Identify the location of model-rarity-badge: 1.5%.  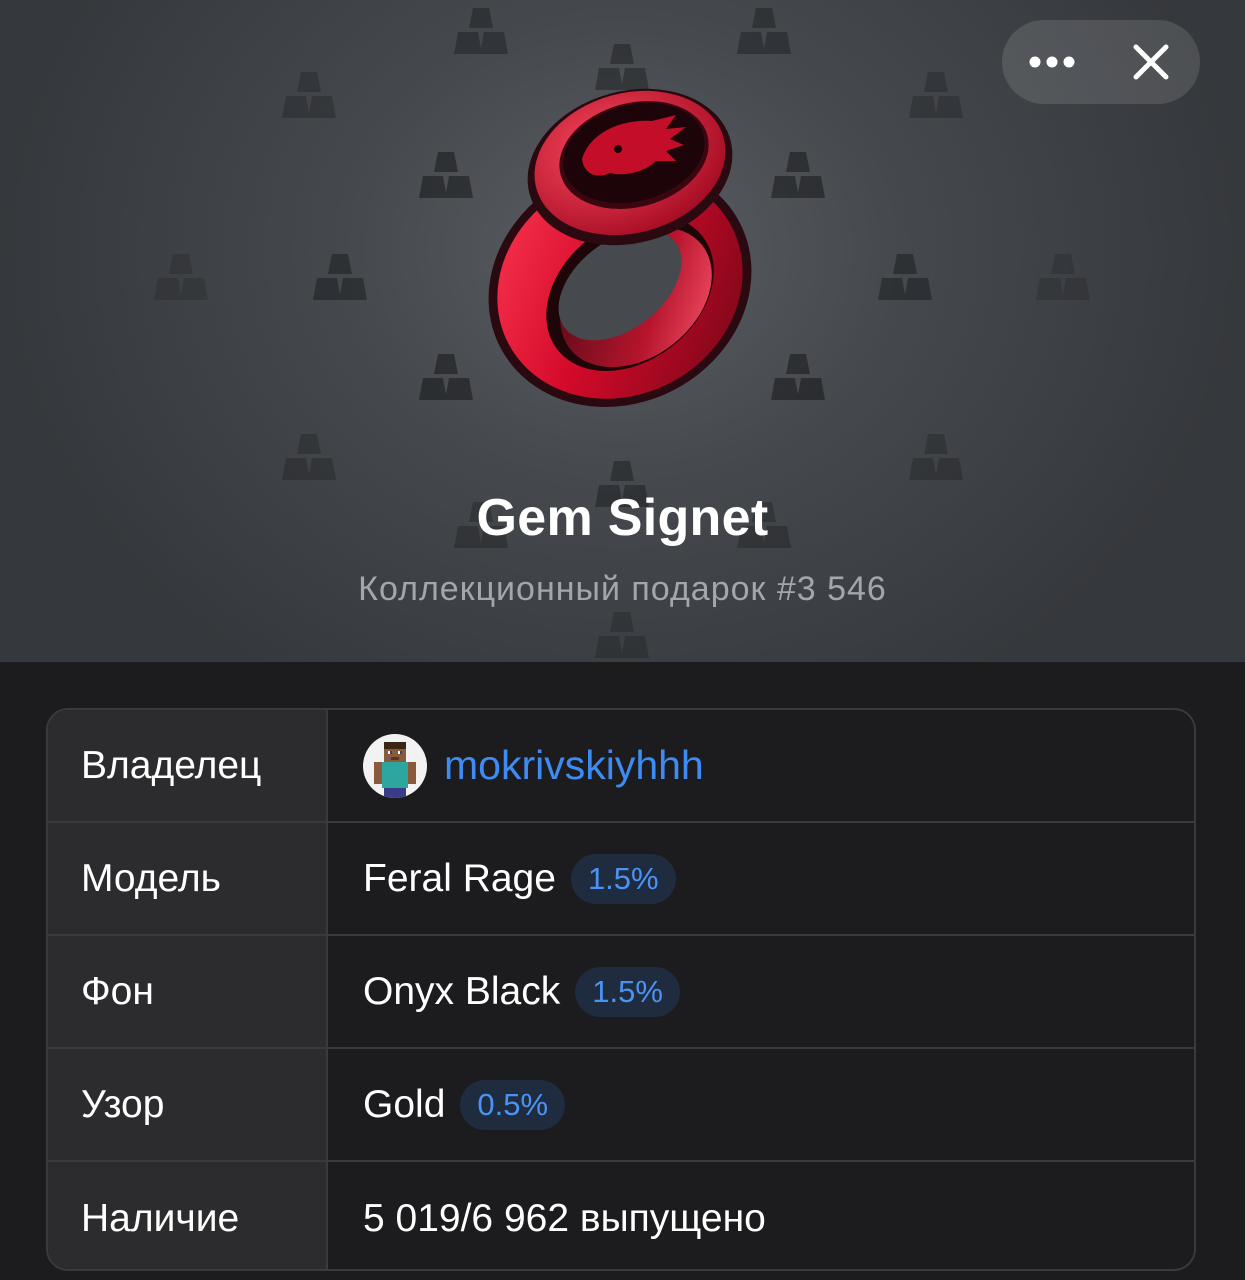
(623, 878).